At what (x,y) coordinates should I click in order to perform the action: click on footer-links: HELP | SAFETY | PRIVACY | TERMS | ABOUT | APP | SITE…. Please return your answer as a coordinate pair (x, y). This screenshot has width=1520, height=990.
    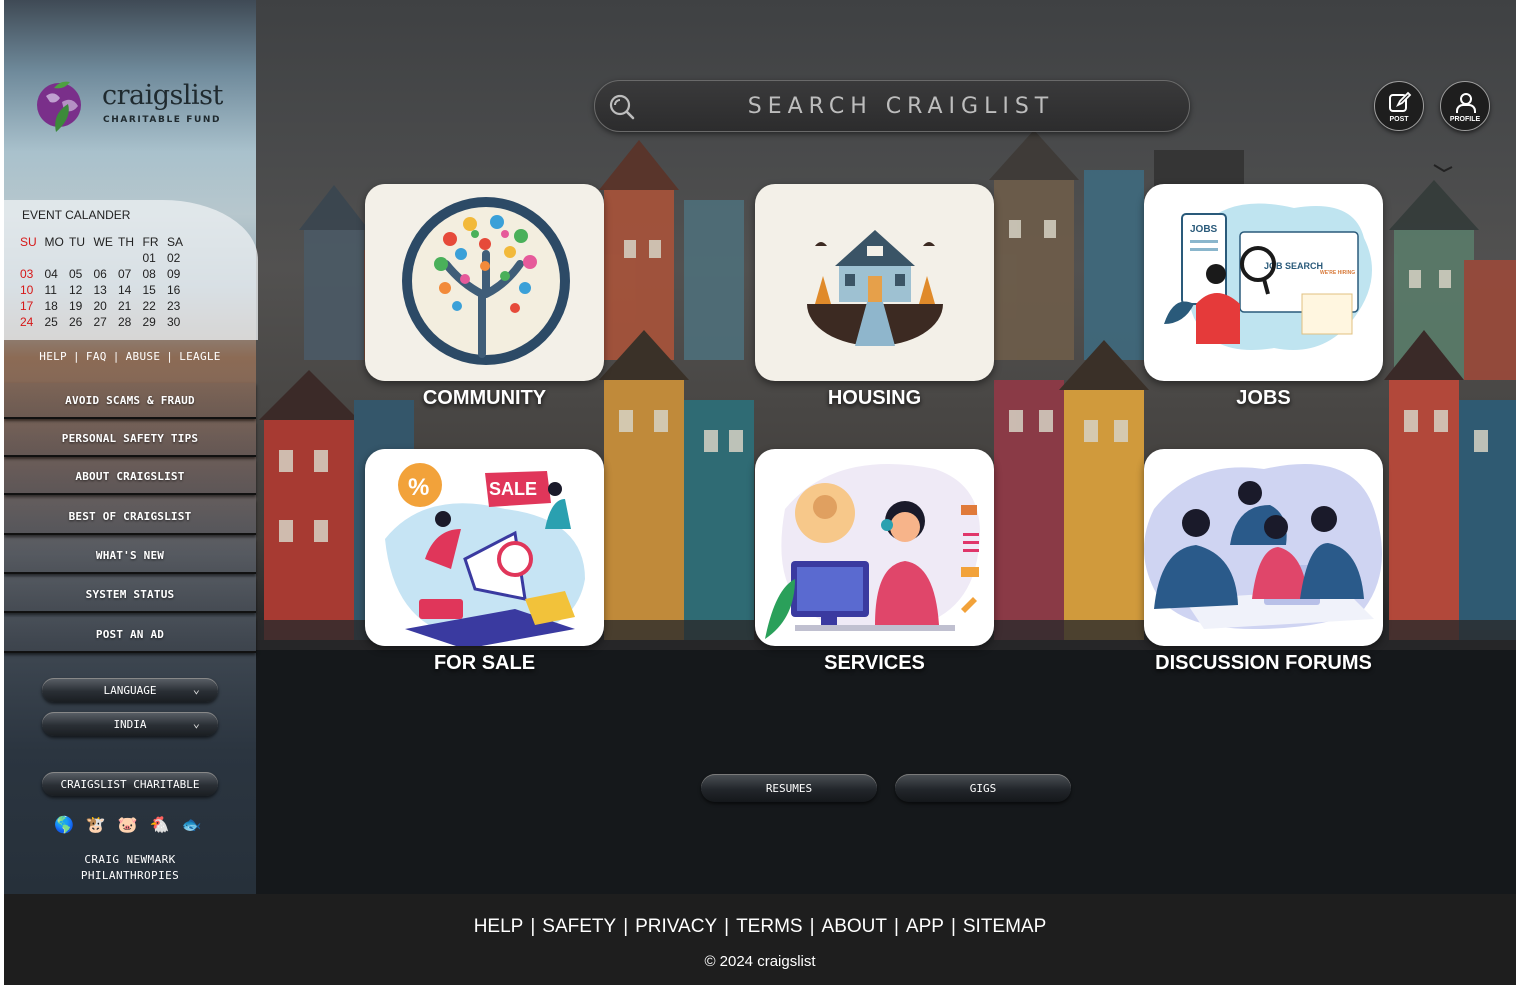
    Looking at the image, I should click on (760, 926).